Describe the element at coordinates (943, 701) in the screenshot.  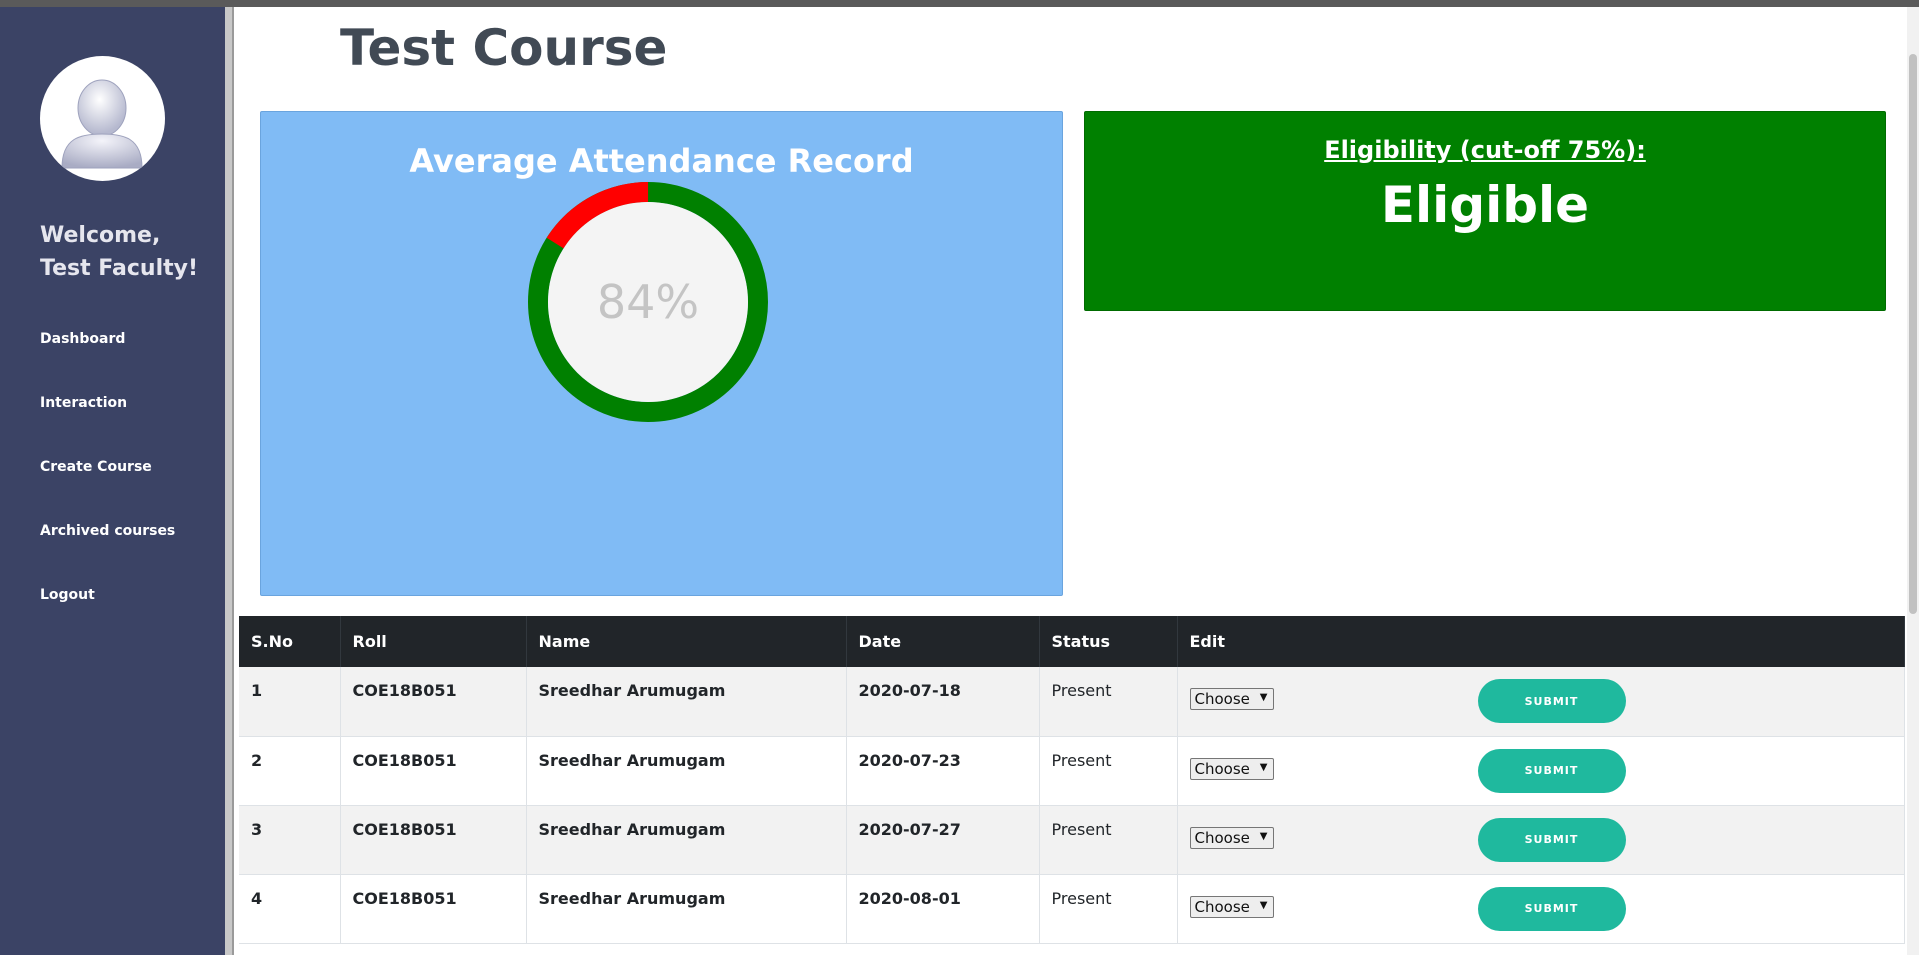
I see `cell-date: 2020-07-18` at that location.